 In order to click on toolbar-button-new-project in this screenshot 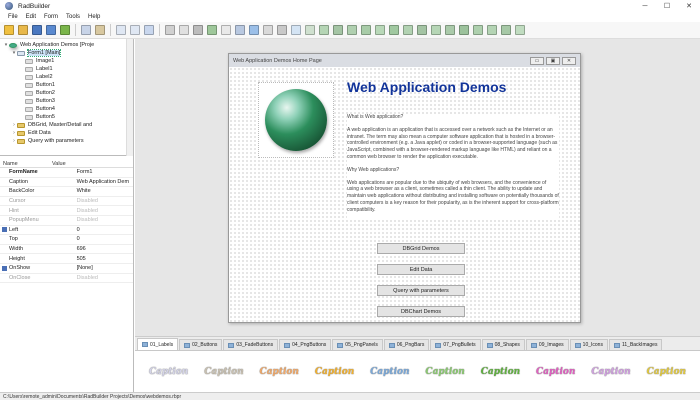, I will do `click(8, 30)`.